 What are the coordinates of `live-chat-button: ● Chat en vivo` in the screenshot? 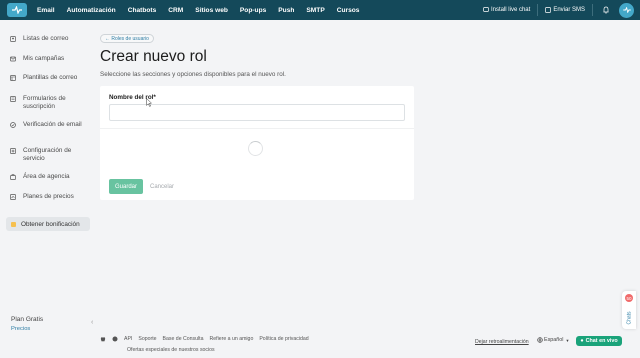 It's located at (599, 341).